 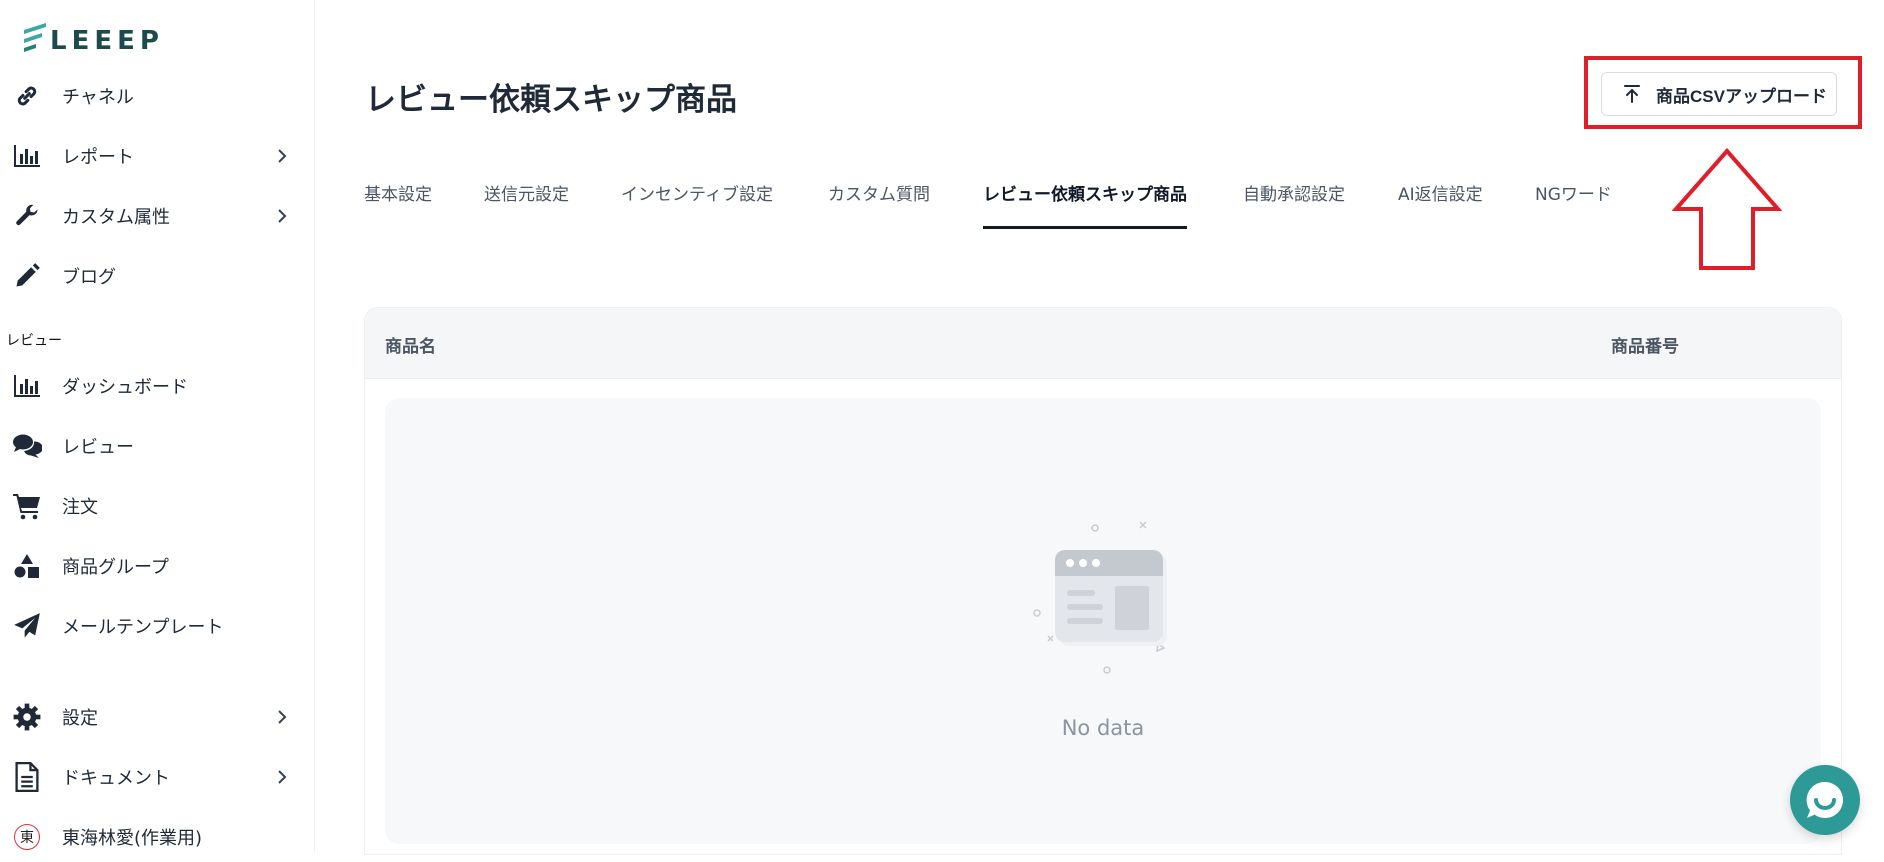 What do you see at coordinates (143, 627) in the screenshot?
I see `sidebar-item-label: メールテンプレート` at bounding box center [143, 627].